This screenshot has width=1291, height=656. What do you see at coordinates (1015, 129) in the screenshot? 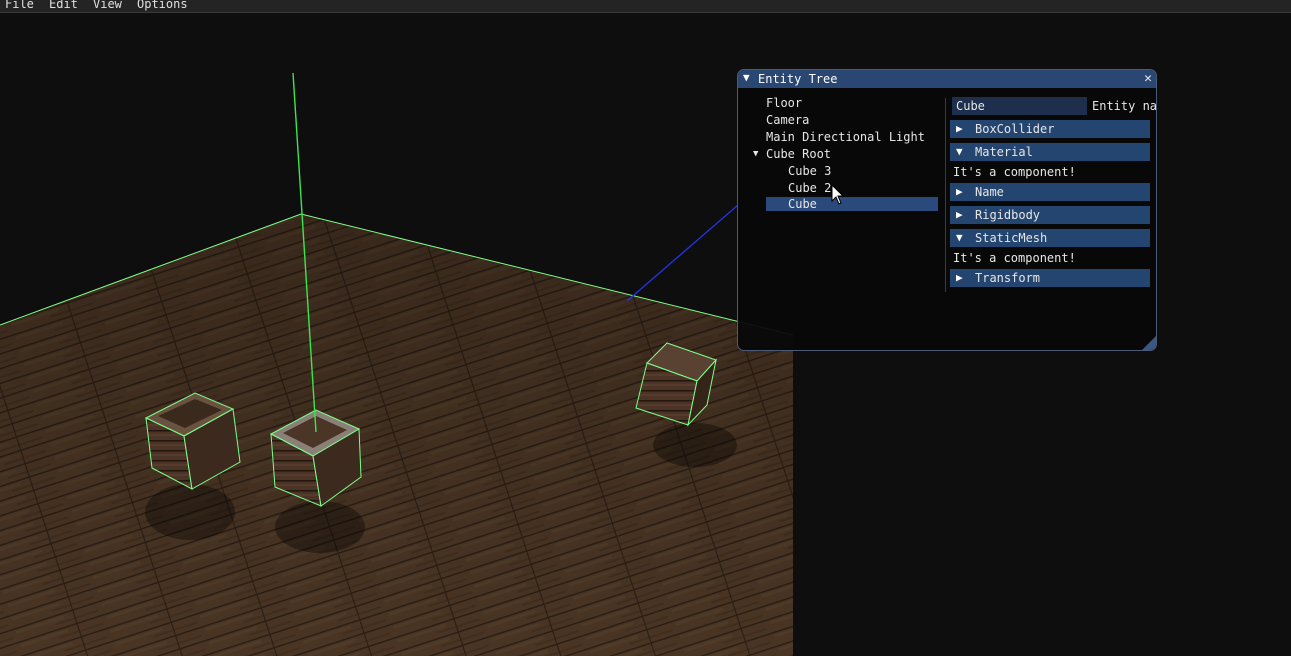
I see `component-label: BoxCollider` at bounding box center [1015, 129].